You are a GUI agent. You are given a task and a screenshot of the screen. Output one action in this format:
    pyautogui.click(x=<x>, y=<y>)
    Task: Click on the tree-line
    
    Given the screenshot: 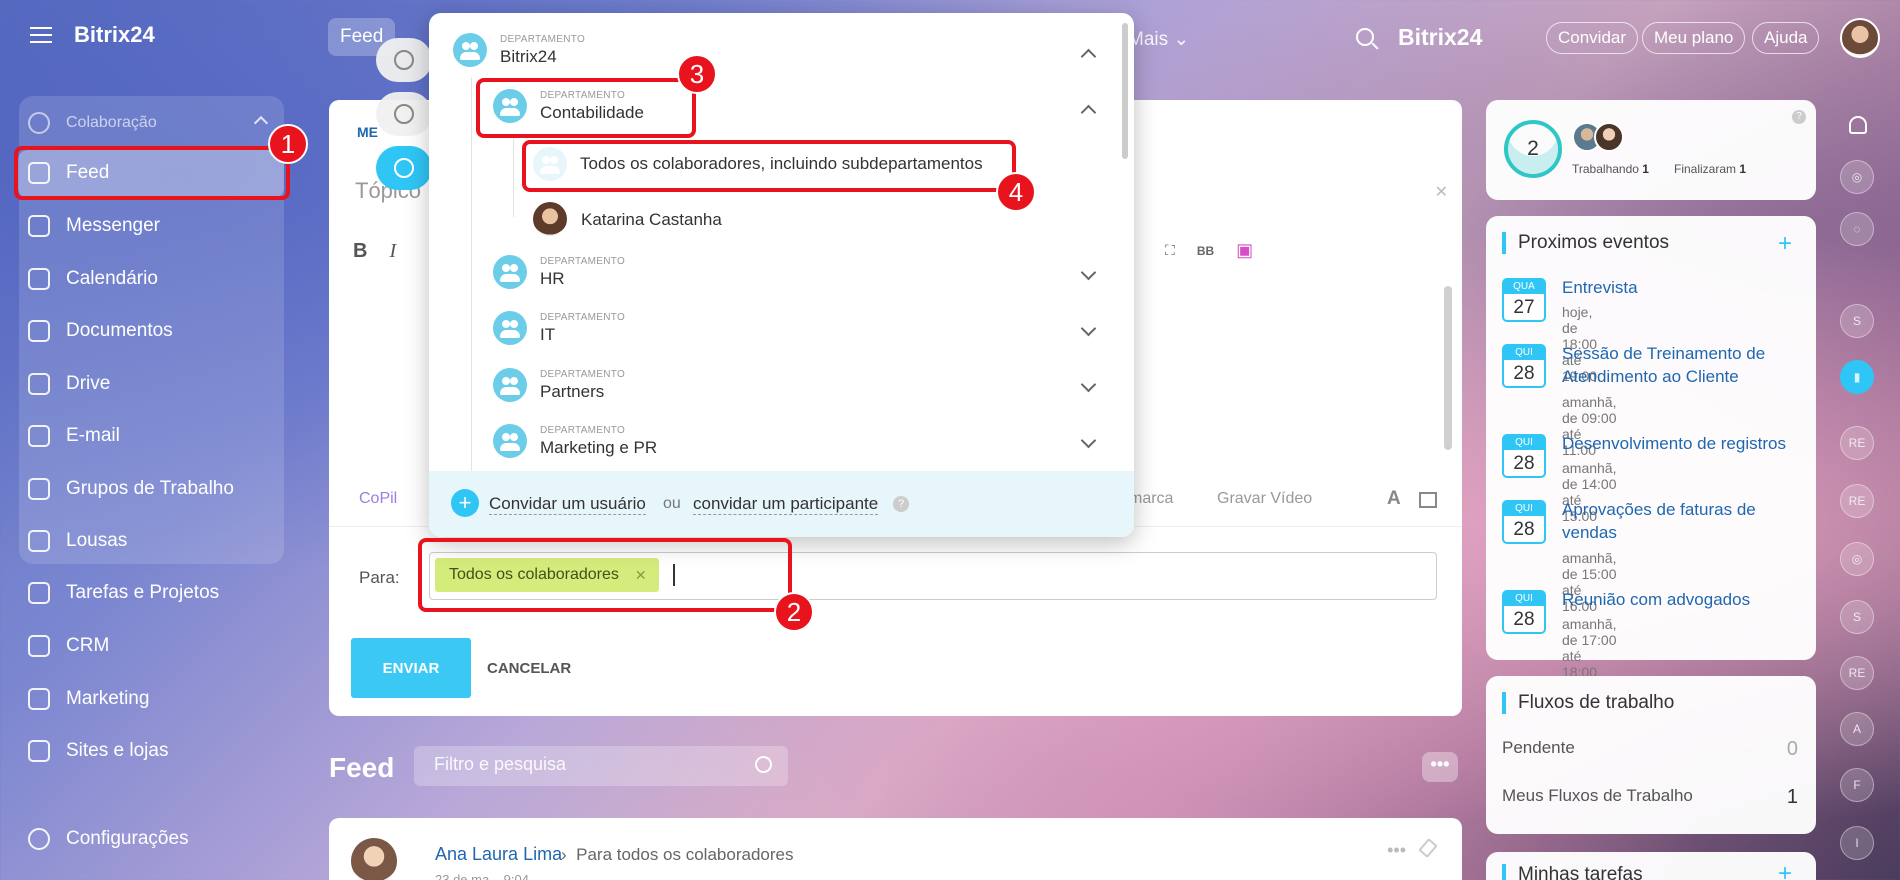 What is the action you would take?
    pyautogui.click(x=513, y=177)
    